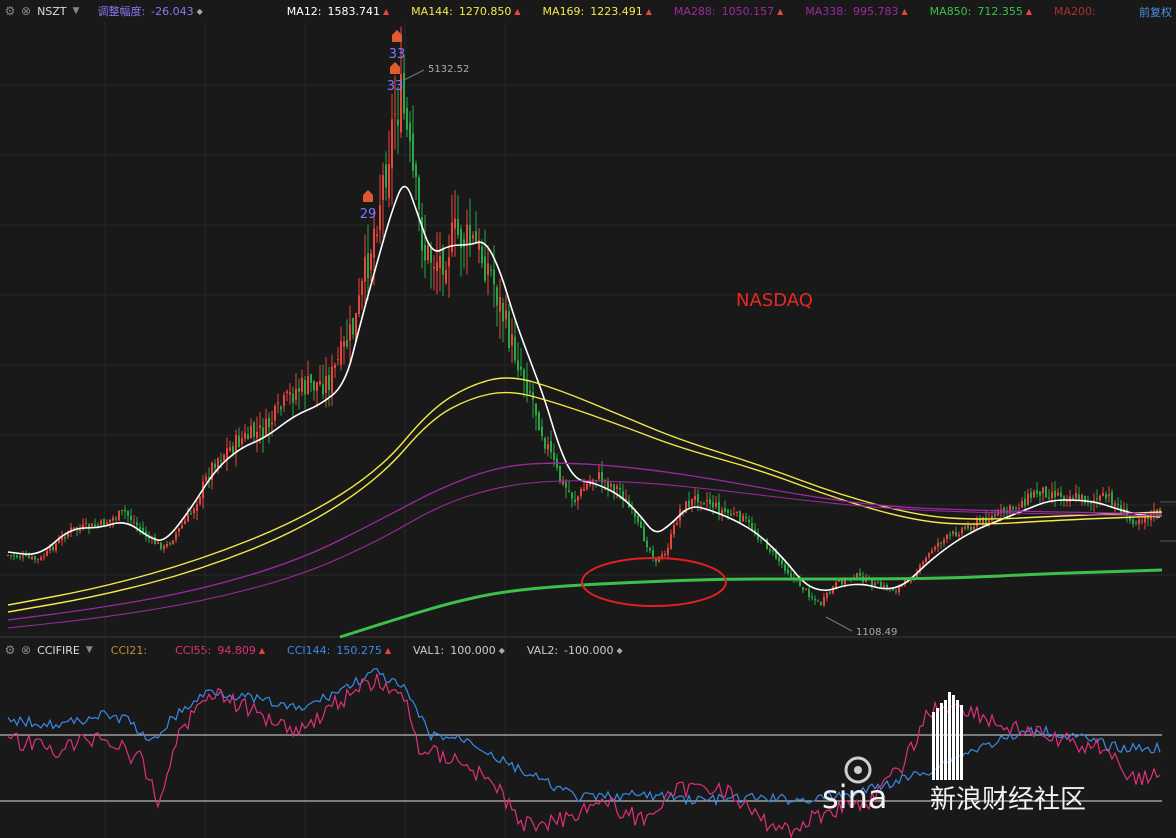 The height and width of the screenshot is (838, 1176). Describe the element at coordinates (1008, 800) in the screenshot. I see `watermark-text: 新浪财经社区` at that location.